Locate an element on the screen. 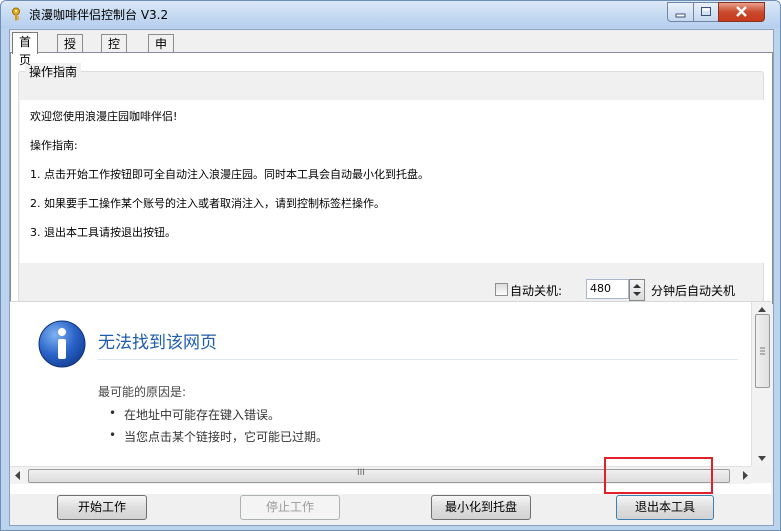  guide-line: 1. 点击开始工作按钮即可全自动注入浪漫庄园。同时本工具会自动最小化到托盘。 is located at coordinates (229, 174).